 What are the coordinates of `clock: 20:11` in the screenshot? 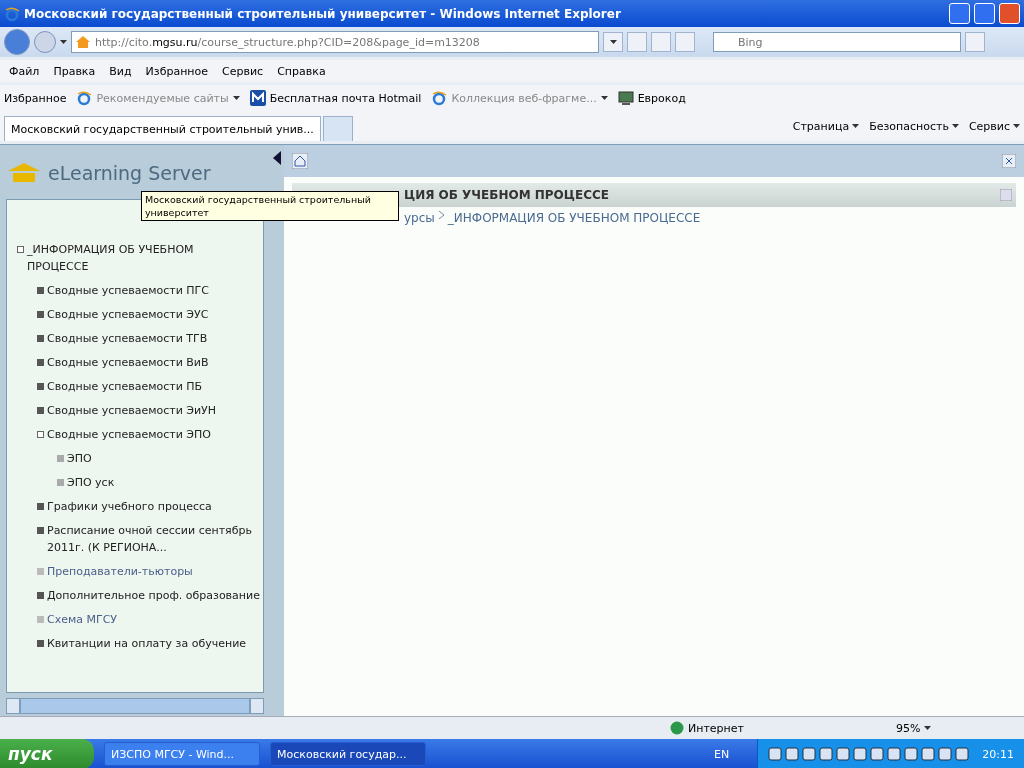 It's located at (998, 754).